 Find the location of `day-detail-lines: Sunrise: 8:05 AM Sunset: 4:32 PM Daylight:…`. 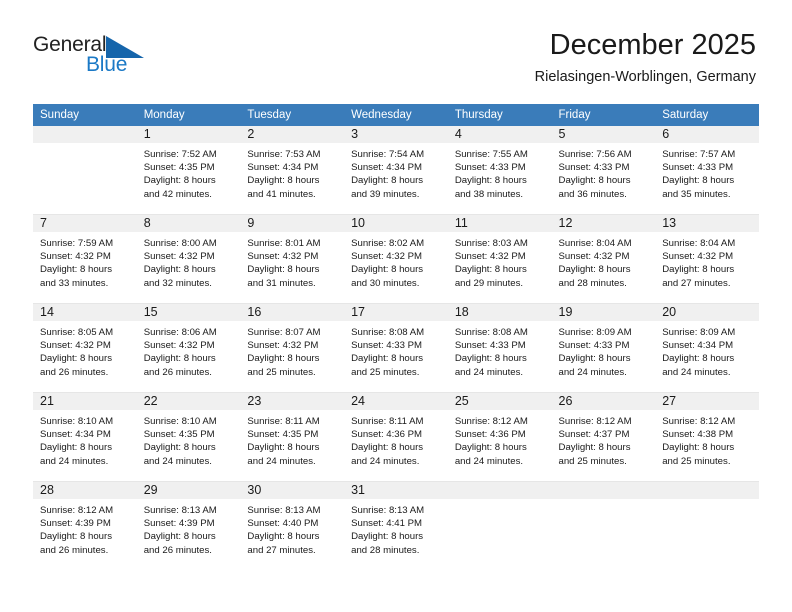

day-detail-lines: Sunrise: 8:05 AM Sunset: 4:32 PM Daylight:… is located at coordinates (85, 350).